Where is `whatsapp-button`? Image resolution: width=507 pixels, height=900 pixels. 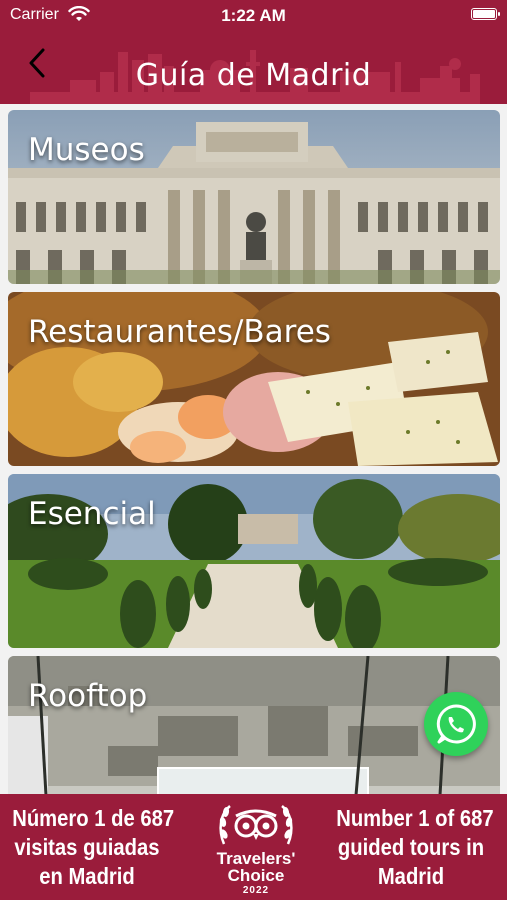 whatsapp-button is located at coordinates (456, 724).